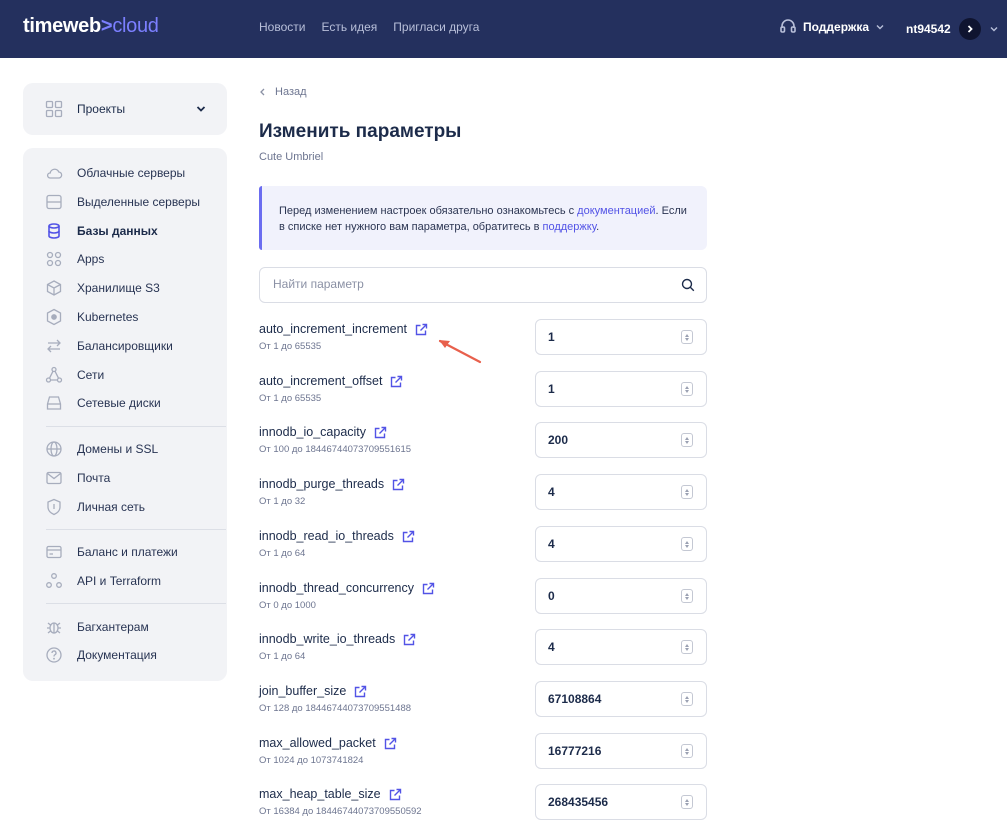 This screenshot has height=829, width=1007. I want to click on sidebar-item-label: Apps, so click(91, 259).